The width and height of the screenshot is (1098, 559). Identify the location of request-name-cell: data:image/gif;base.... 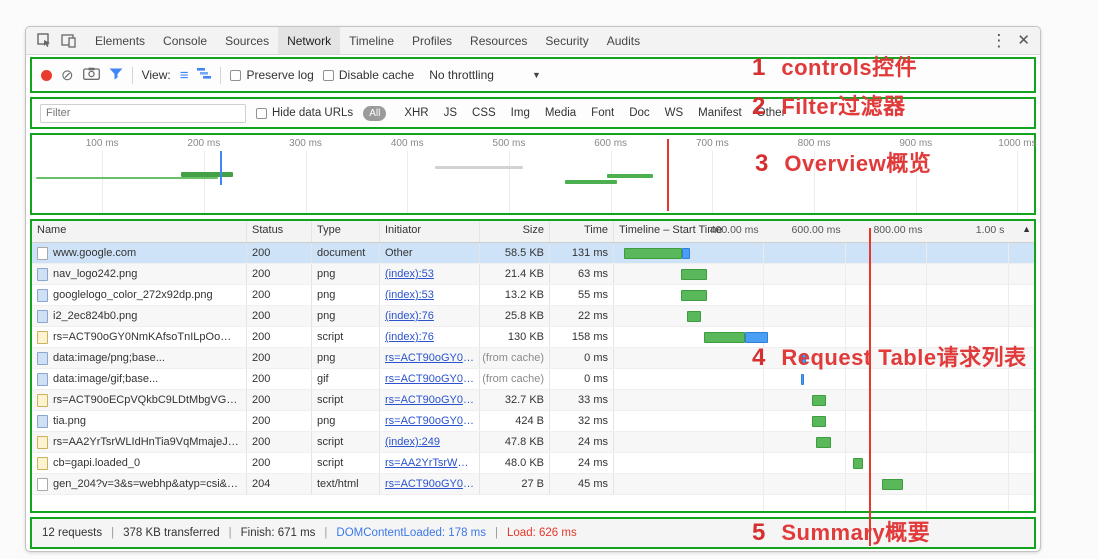
(139, 379).